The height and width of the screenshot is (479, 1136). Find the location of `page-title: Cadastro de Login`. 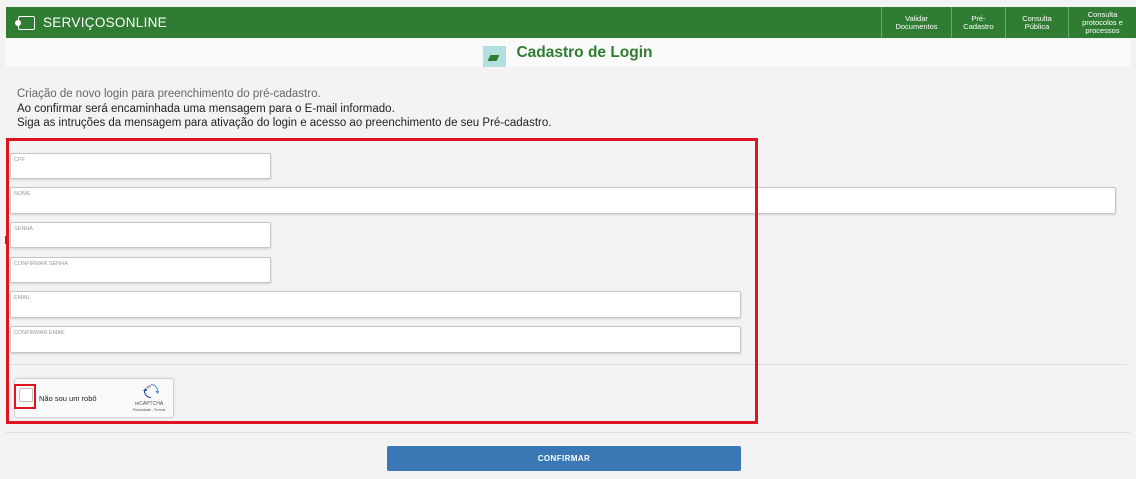

page-title: Cadastro de Login is located at coordinates (584, 52).